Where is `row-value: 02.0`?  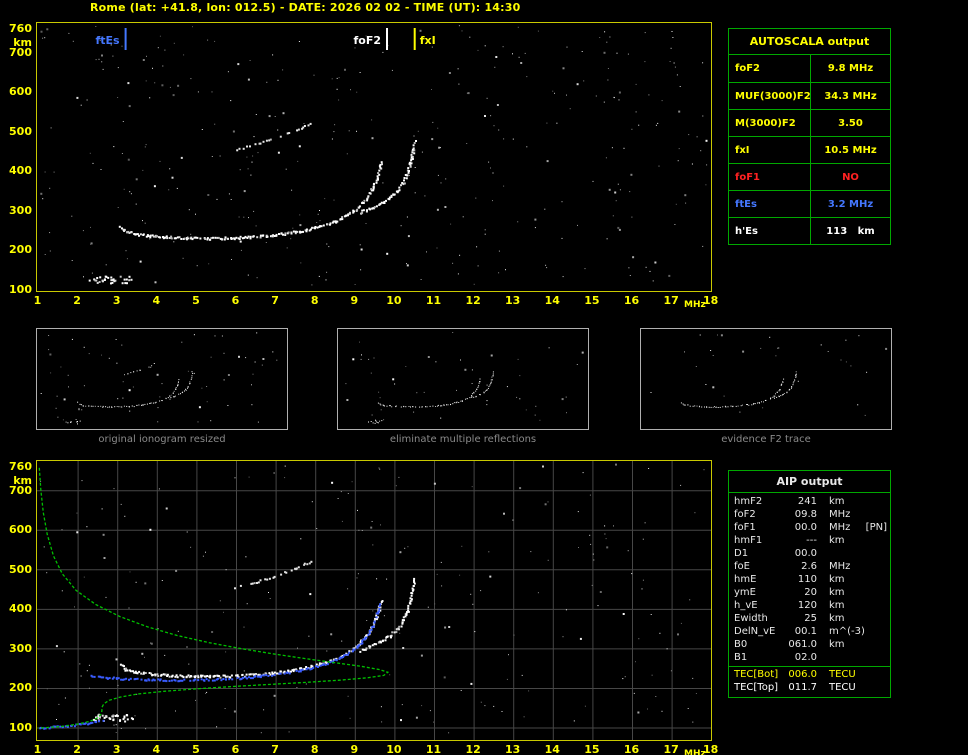 row-value: 02.0 is located at coordinates (805, 657).